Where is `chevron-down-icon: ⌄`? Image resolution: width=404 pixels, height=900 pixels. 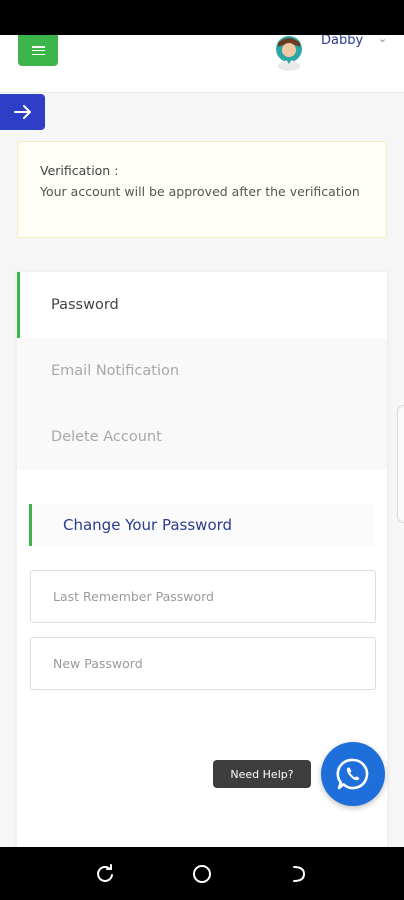
chevron-down-icon: ⌄ is located at coordinates (382, 39).